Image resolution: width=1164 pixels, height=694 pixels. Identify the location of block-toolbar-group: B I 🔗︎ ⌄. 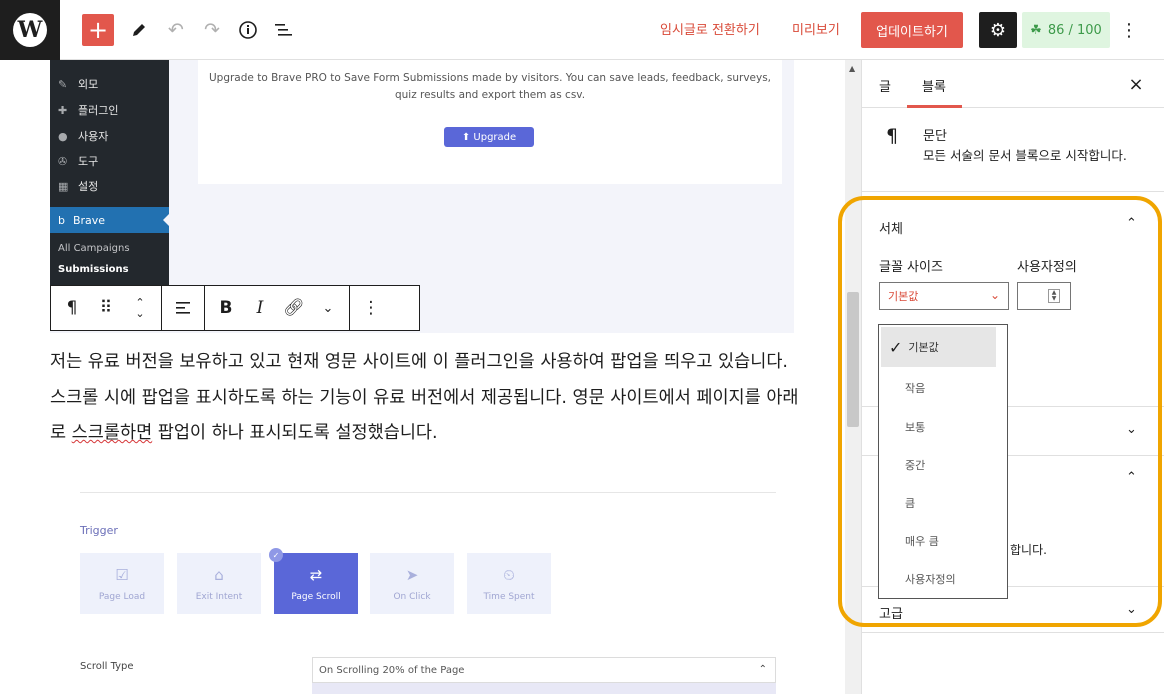
(277, 308).